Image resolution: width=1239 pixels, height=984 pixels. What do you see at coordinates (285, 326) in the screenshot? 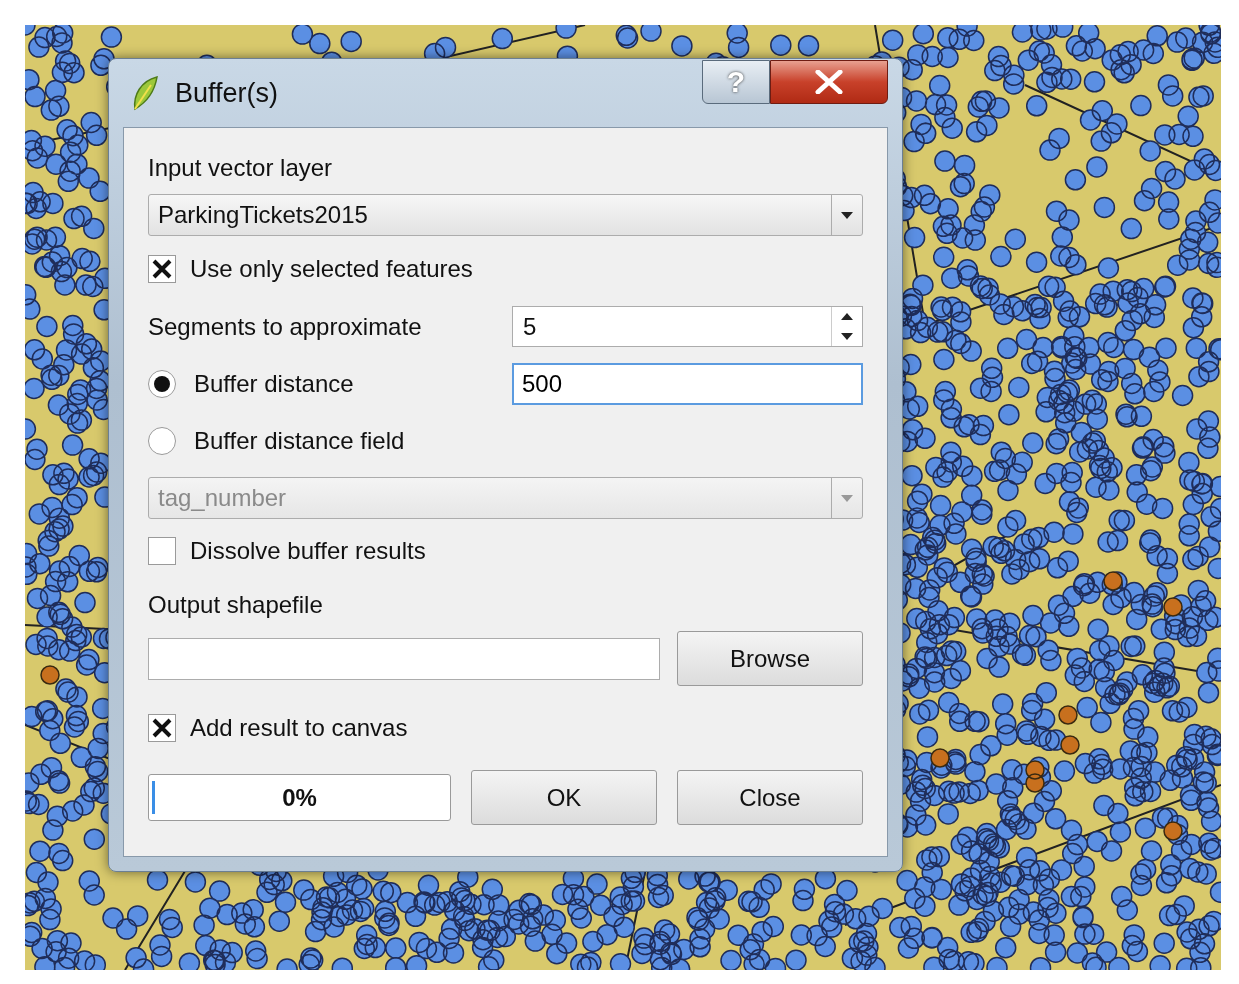
I see `field-label: Segments to approximate` at bounding box center [285, 326].